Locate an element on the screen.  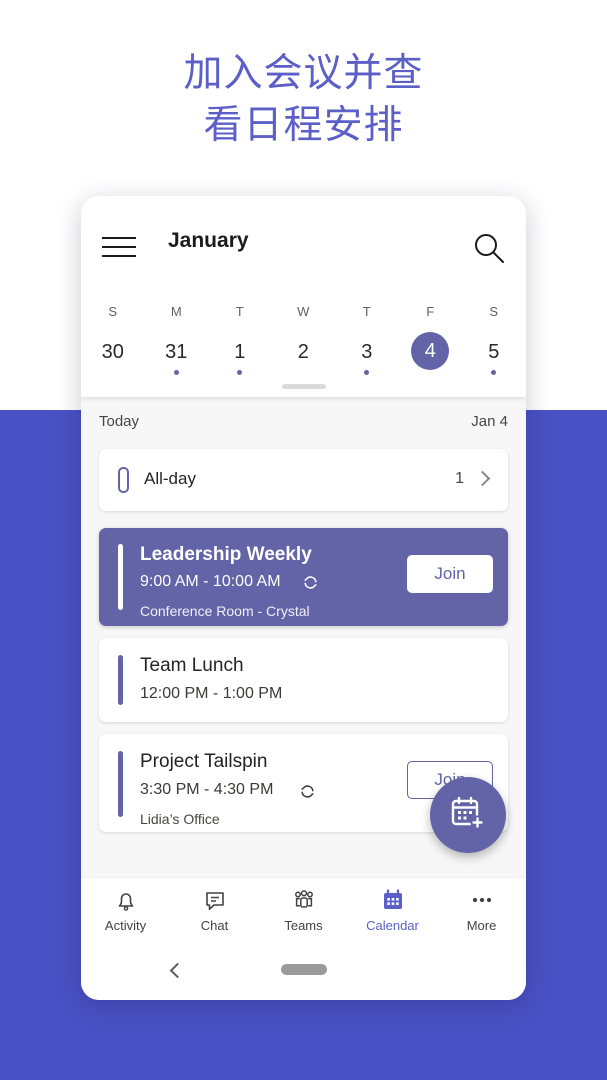
week-strip: S 30 M 31 T 1 W 2 T 3 F 4 S 5 is located at coordinates (303, 336).